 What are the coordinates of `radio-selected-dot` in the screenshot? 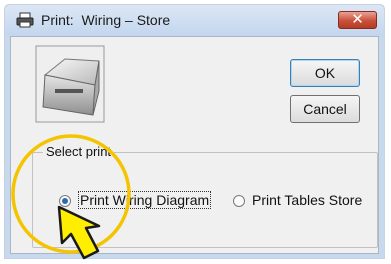 It's located at (65, 201).